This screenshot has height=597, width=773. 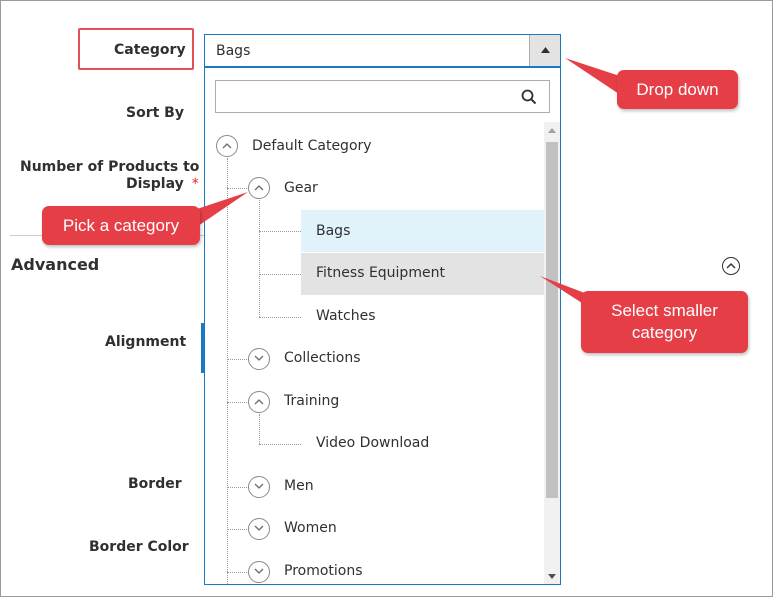 I want to click on pick-category-callout: Pick a category, so click(x=121, y=225).